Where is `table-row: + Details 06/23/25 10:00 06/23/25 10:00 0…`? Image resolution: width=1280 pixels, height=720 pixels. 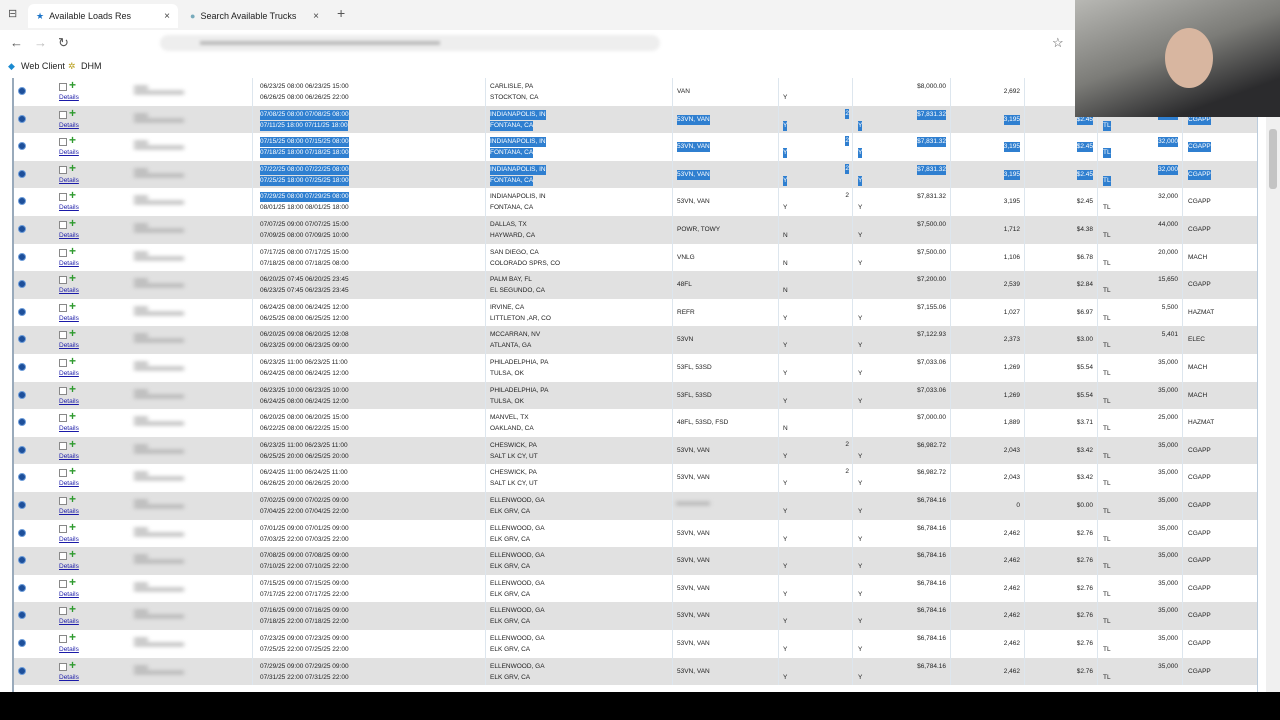 table-row: + Details 06/23/25 10:00 06/23/25 10:00 0… is located at coordinates (635, 395).